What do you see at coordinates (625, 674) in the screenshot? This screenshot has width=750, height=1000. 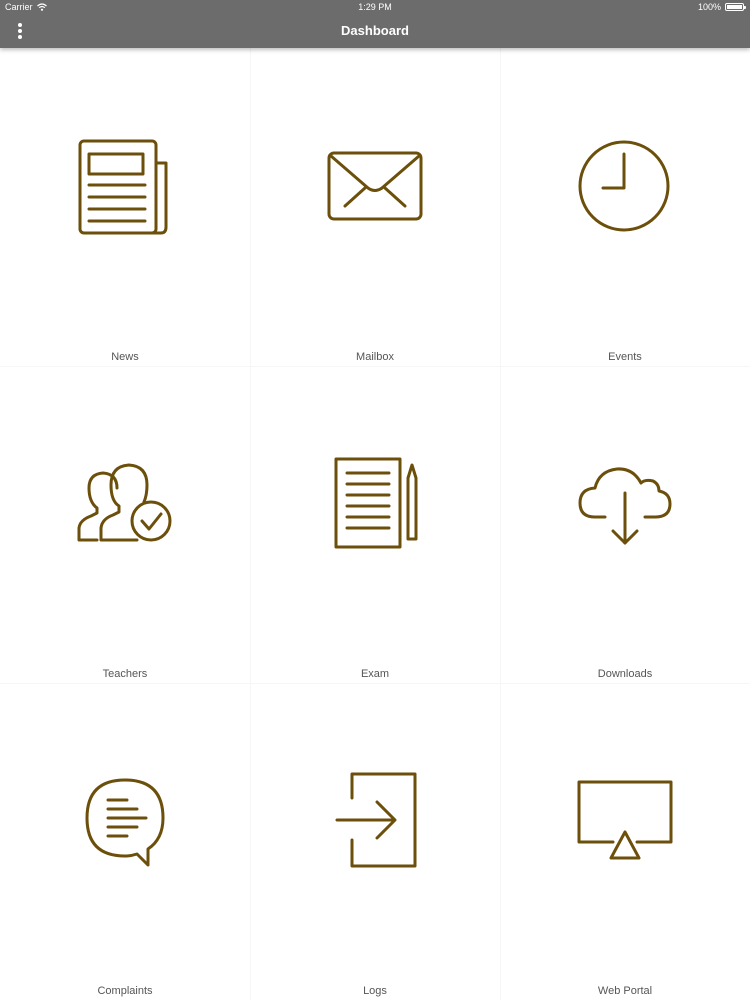 I see `tile-label: Downloads` at bounding box center [625, 674].